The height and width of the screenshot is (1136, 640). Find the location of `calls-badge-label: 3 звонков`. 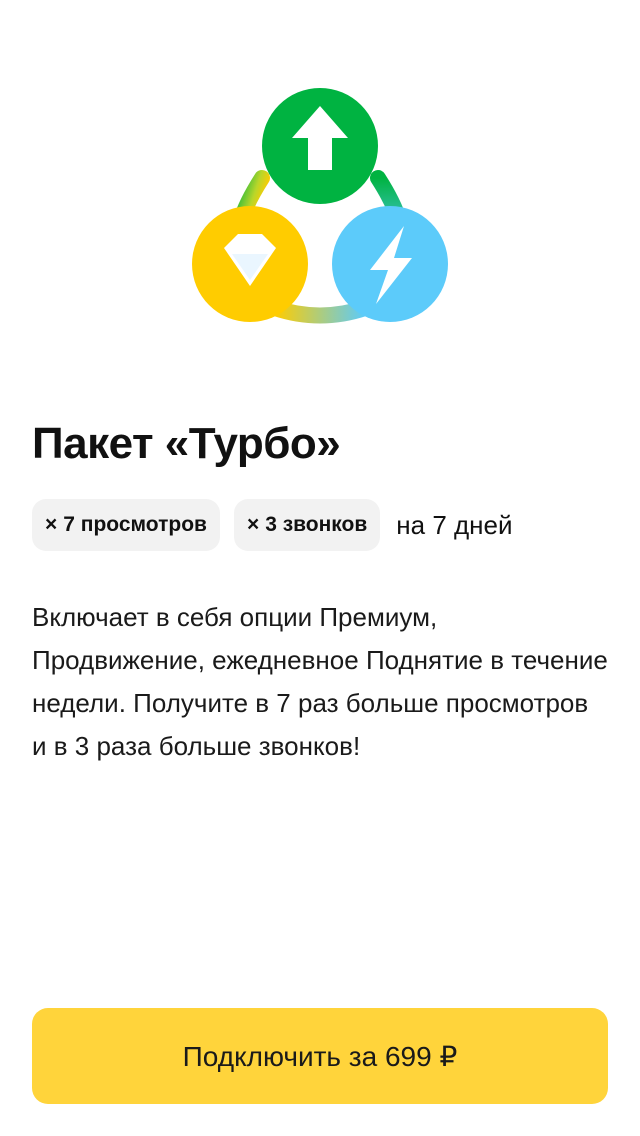

calls-badge-label: 3 звонков is located at coordinates (316, 524).